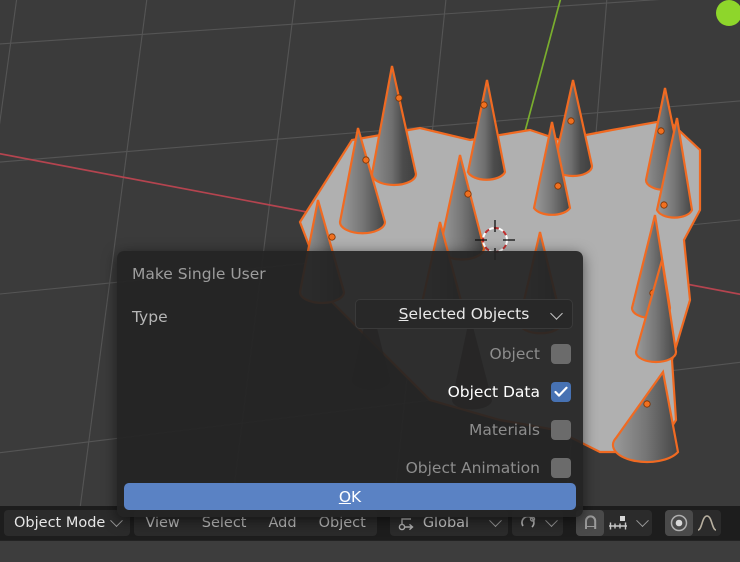  I want to click on proportional-falloff-selector, so click(707, 523).